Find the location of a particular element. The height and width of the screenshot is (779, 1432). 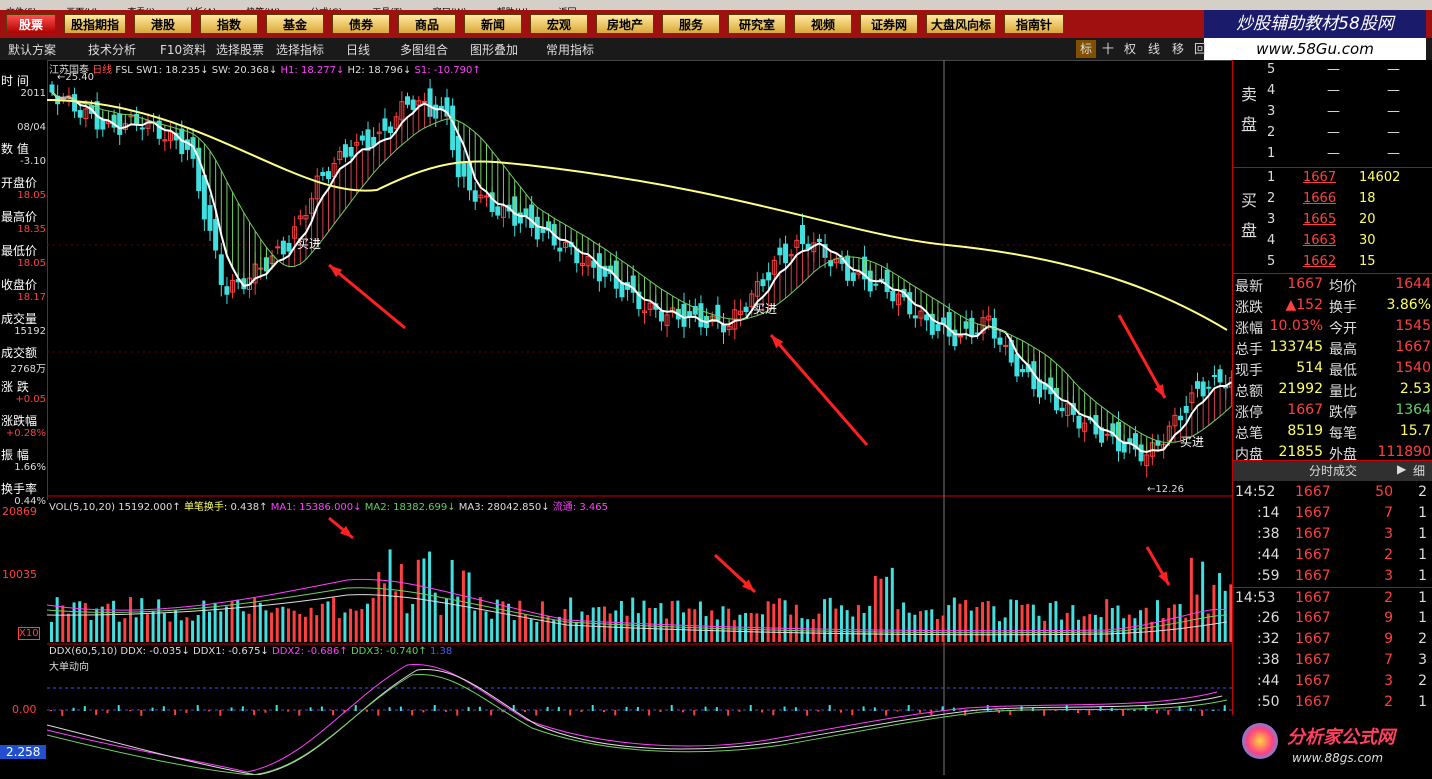

toolbar-item-6: 多图组合 is located at coordinates (424, 49).